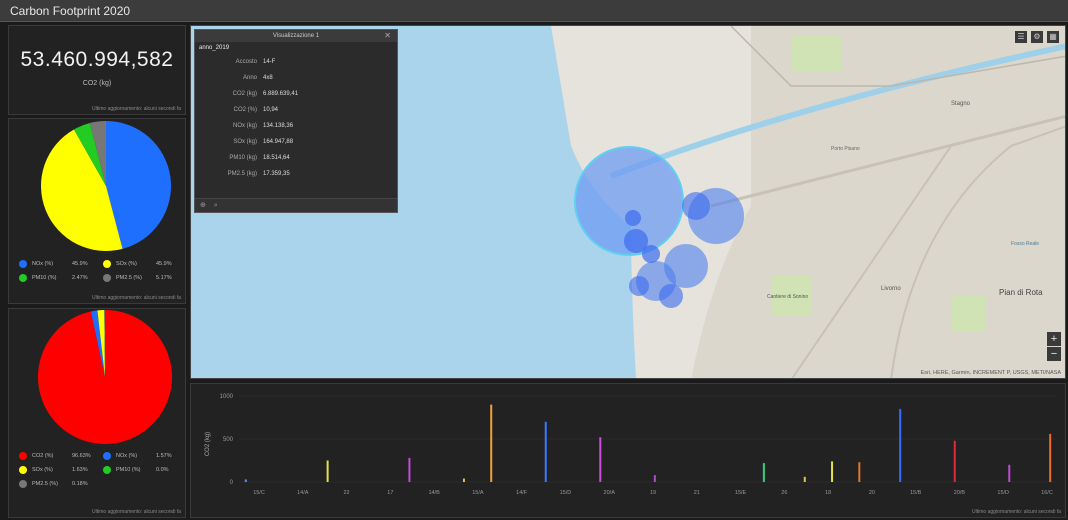 The image size is (1068, 520). Describe the element at coordinates (227, 397) in the screenshot. I see `y-tick-label: 1000` at that location.